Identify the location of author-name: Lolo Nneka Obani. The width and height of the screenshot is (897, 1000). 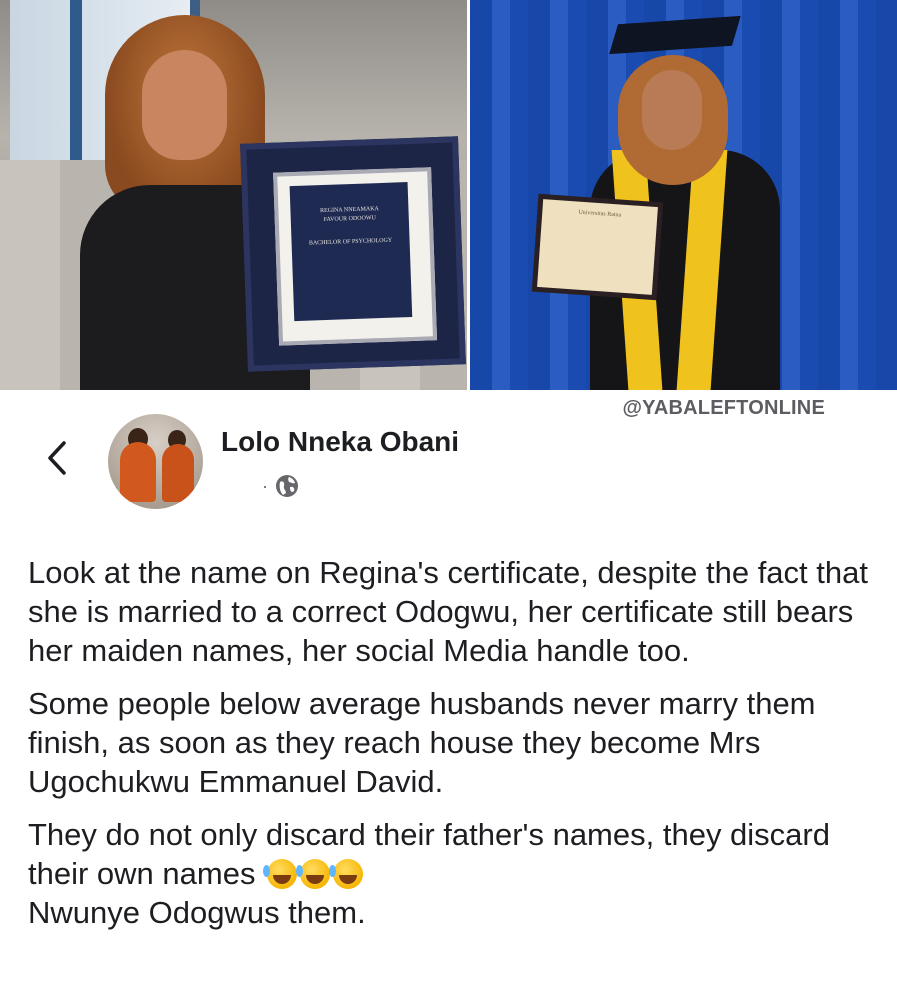
(340, 442).